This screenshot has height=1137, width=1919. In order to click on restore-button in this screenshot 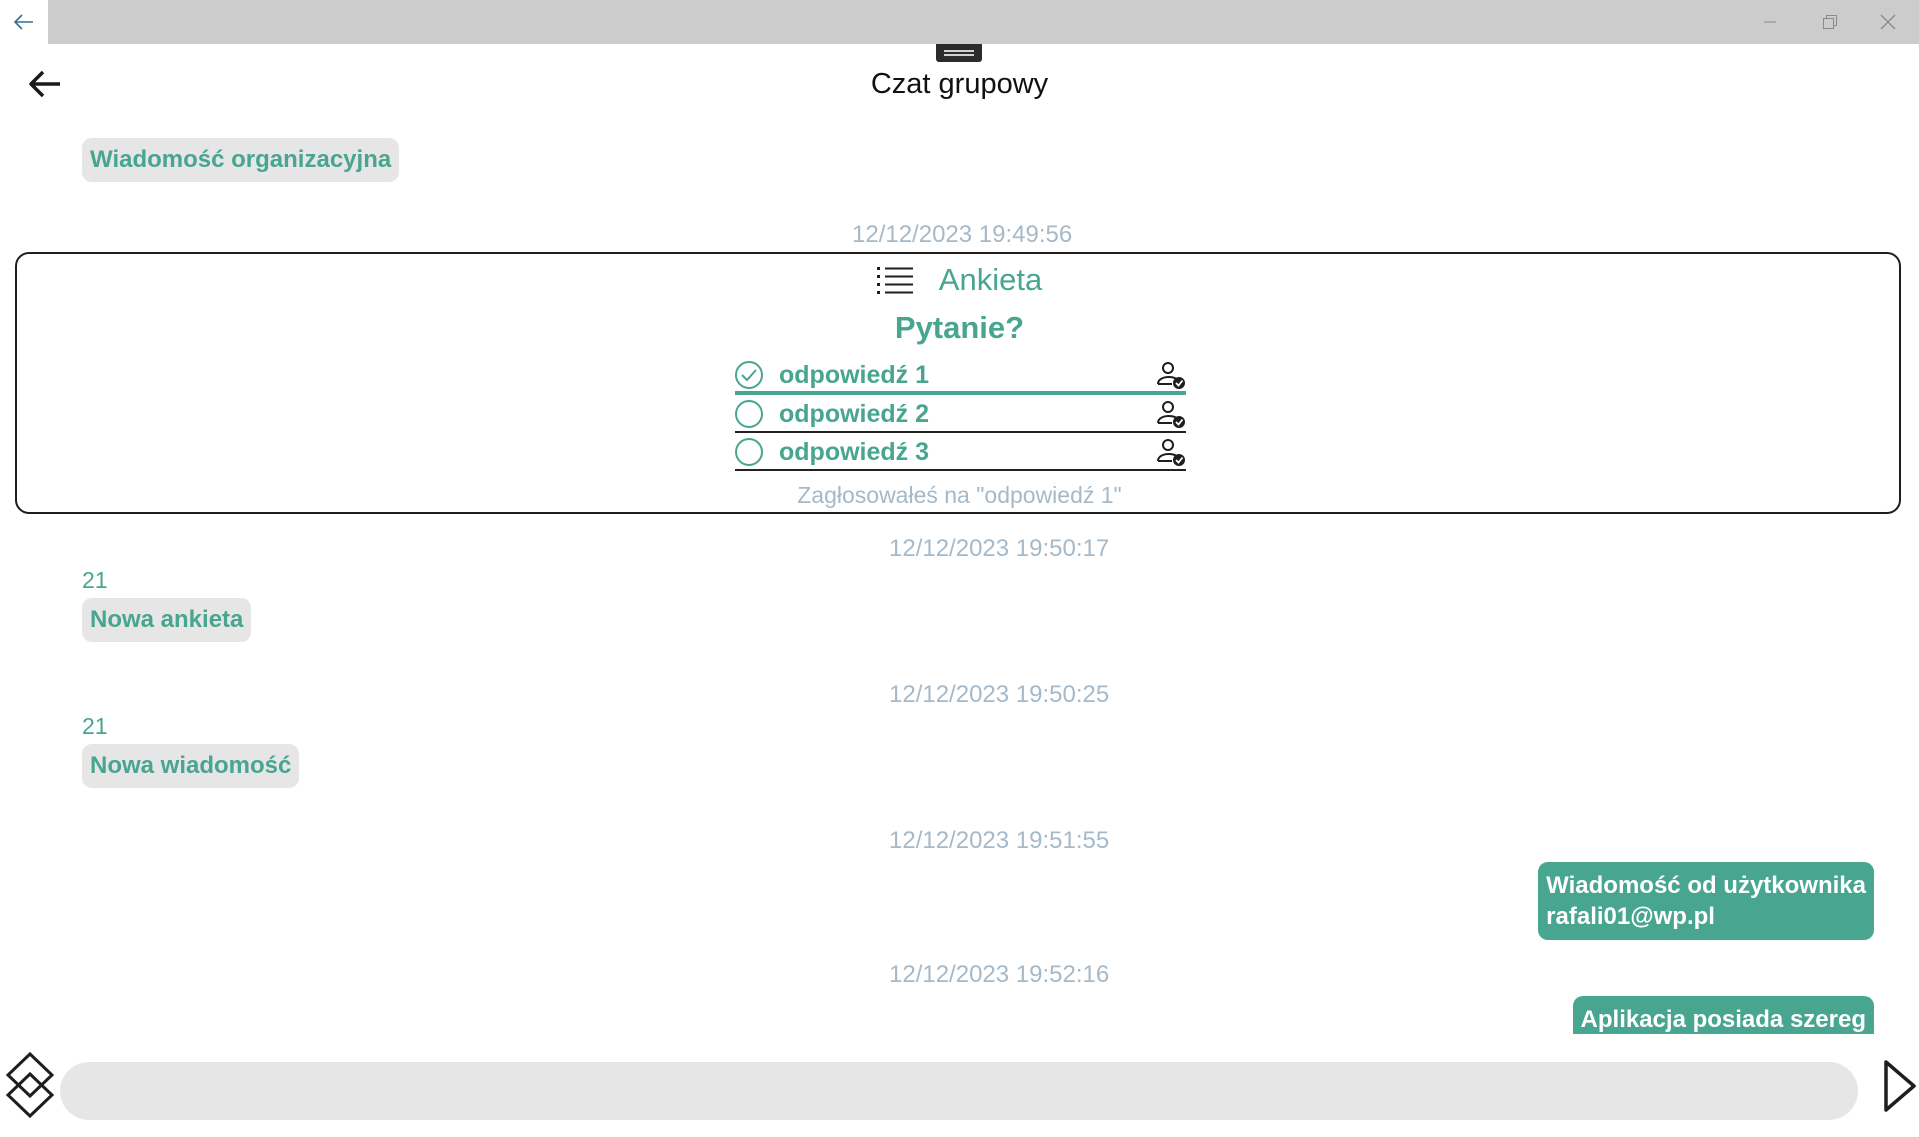, I will do `click(1830, 22)`.